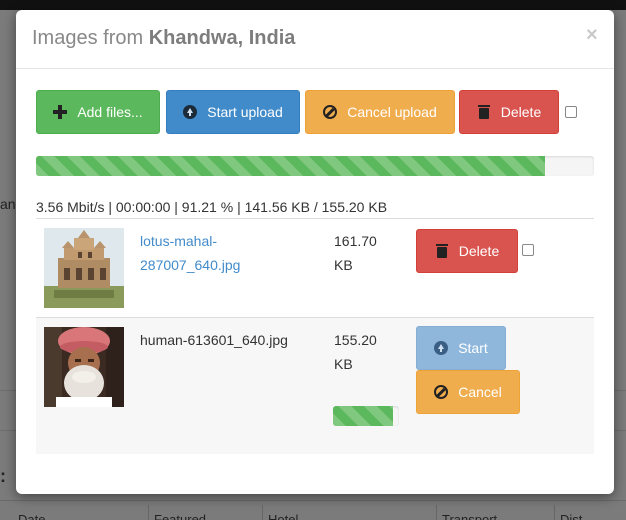 The height and width of the screenshot is (520, 626). I want to click on file-progress-fill, so click(363, 416).